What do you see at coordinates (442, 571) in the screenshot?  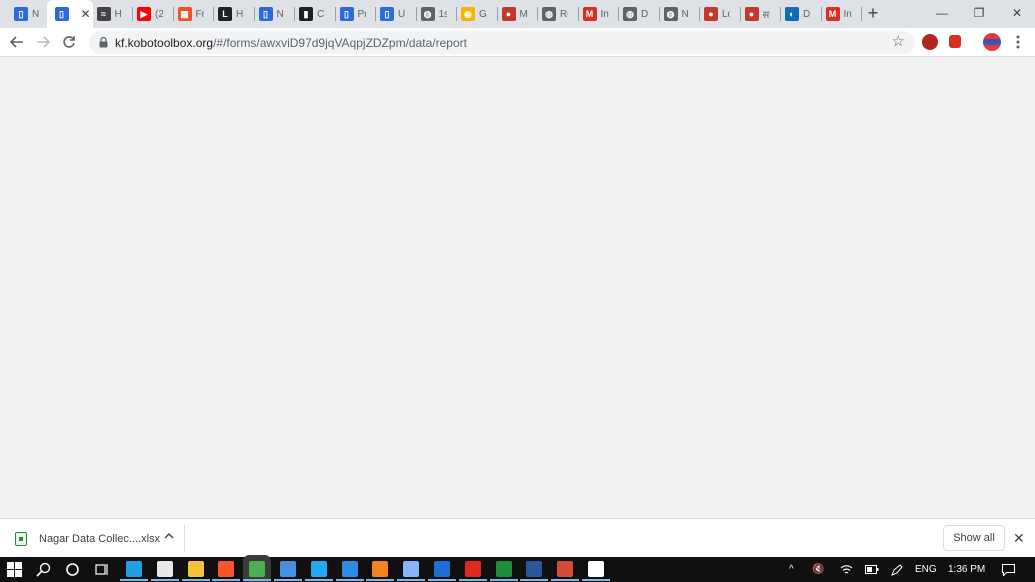 I see `image-app-icon` at bounding box center [442, 571].